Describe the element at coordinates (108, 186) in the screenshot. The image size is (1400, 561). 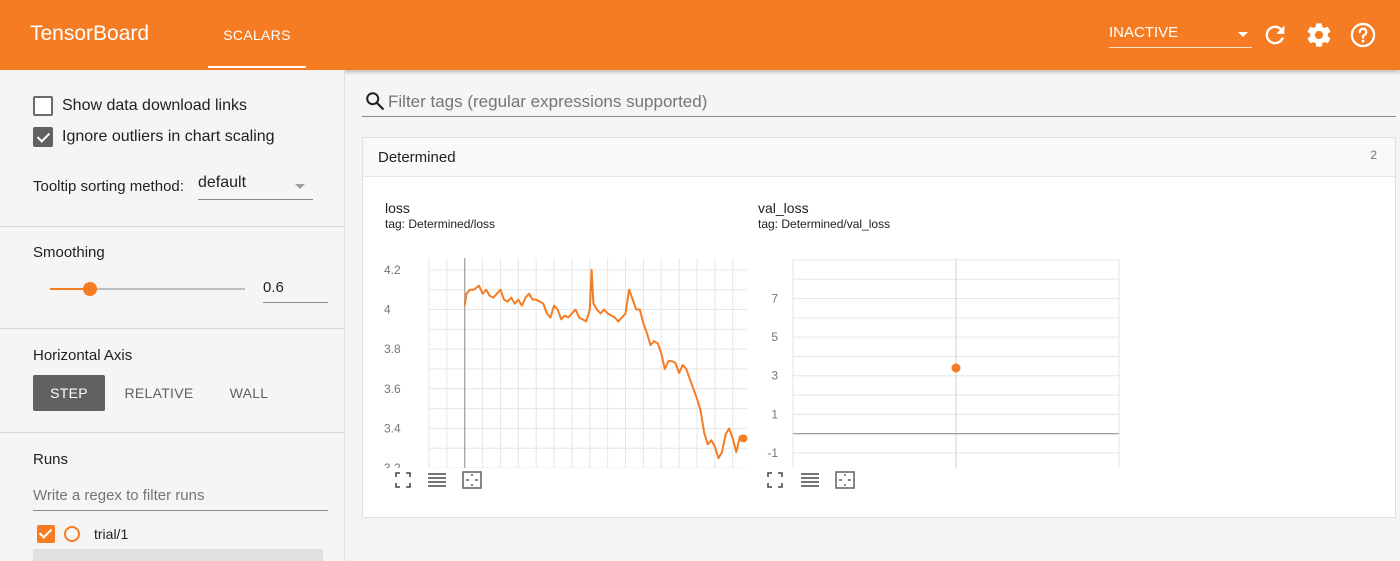
I see `tooltip-sorting-label: Tooltip sorting method:` at that location.